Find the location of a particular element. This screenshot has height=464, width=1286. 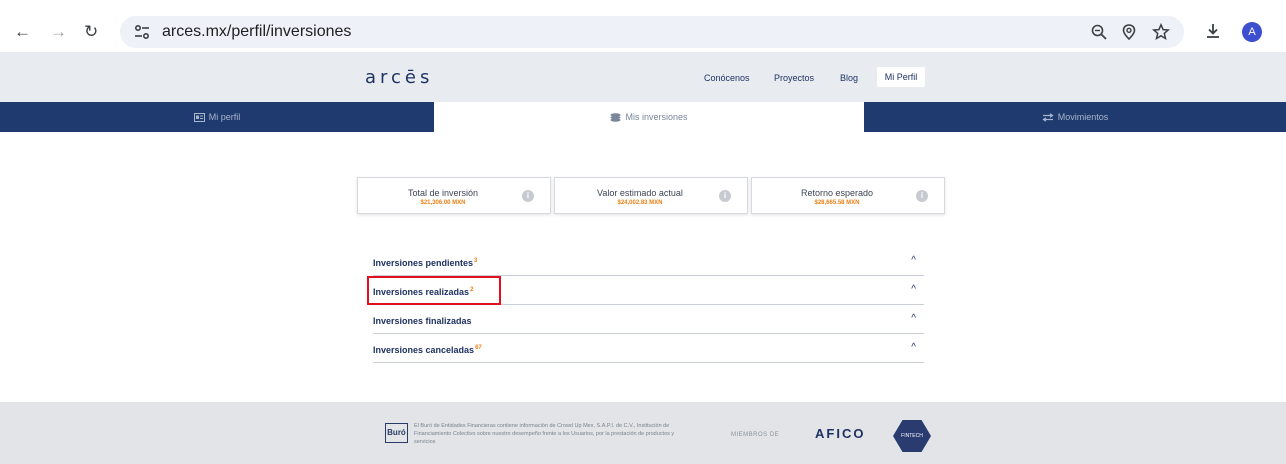

accordion-title: Inversiones finalizadas is located at coordinates (422, 321).